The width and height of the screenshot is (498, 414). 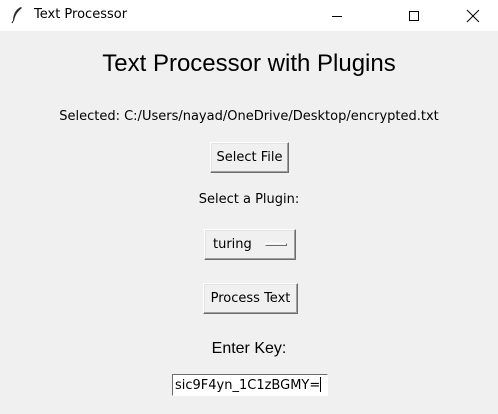 I want to click on maximize-button, so click(x=414, y=15).